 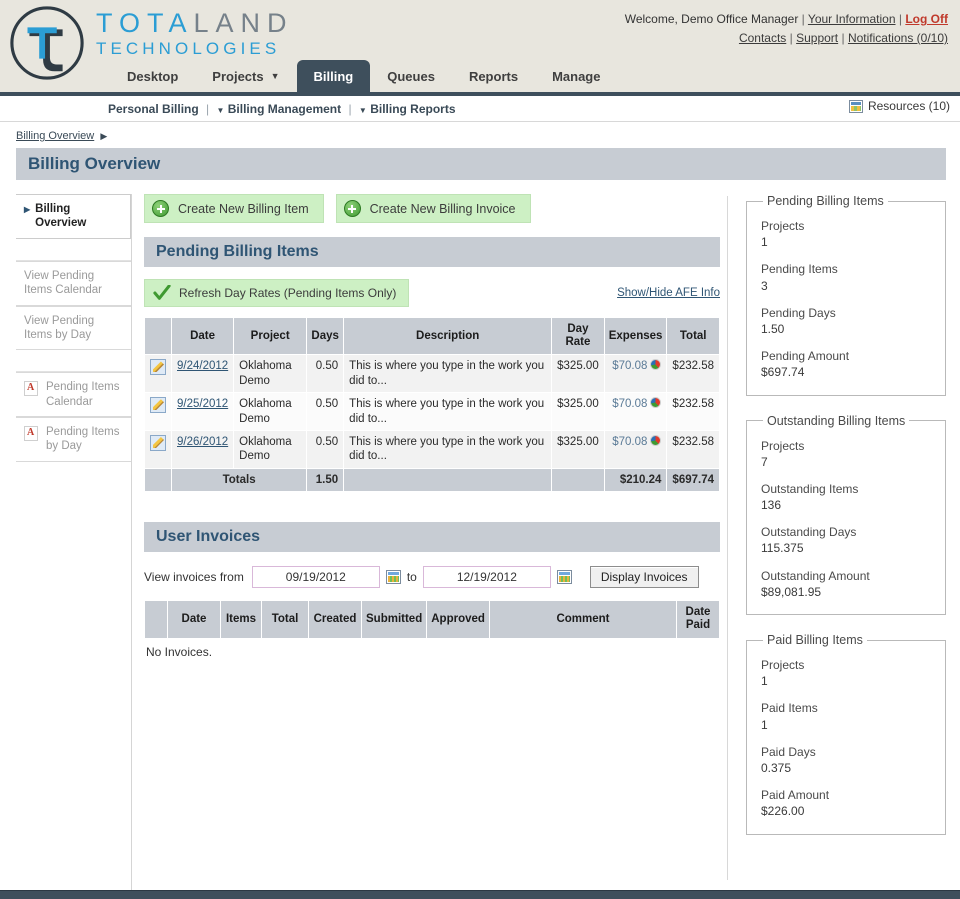 What do you see at coordinates (277, 293) in the screenshot?
I see `refresh-day-rates-button: Refresh Day Rates (Pending Items Only)` at bounding box center [277, 293].